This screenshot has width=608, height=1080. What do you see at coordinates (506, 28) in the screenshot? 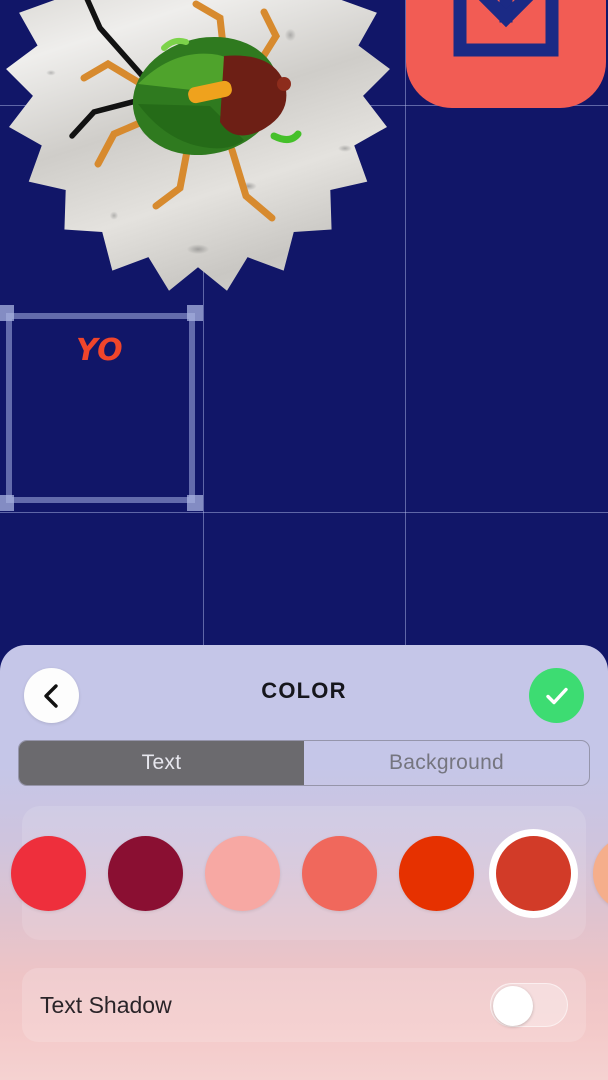
I see `download-icon` at bounding box center [506, 28].